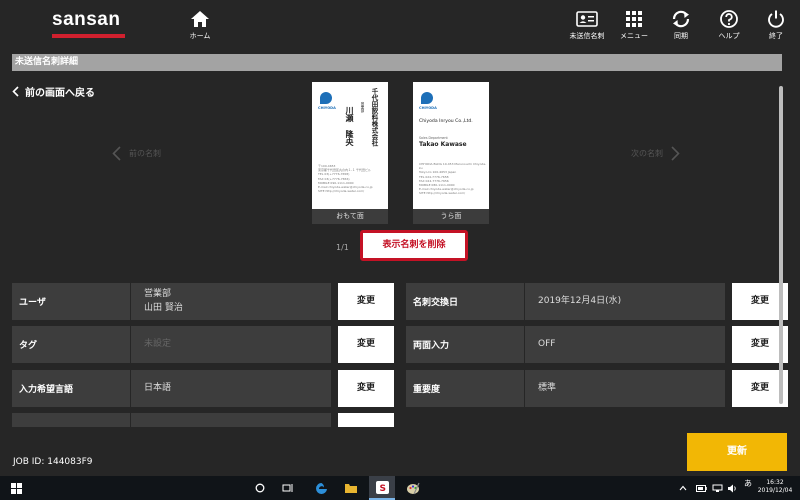  I want to click on unsent-cards-label: 未送信名刺, so click(587, 36).